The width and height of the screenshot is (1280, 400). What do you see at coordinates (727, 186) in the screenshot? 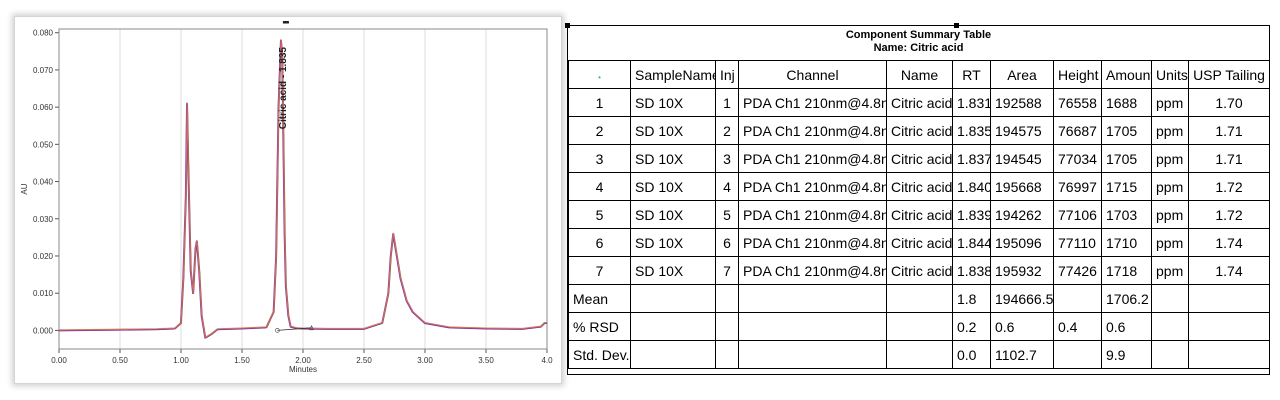
I see `cell-inj: 4` at bounding box center [727, 186].